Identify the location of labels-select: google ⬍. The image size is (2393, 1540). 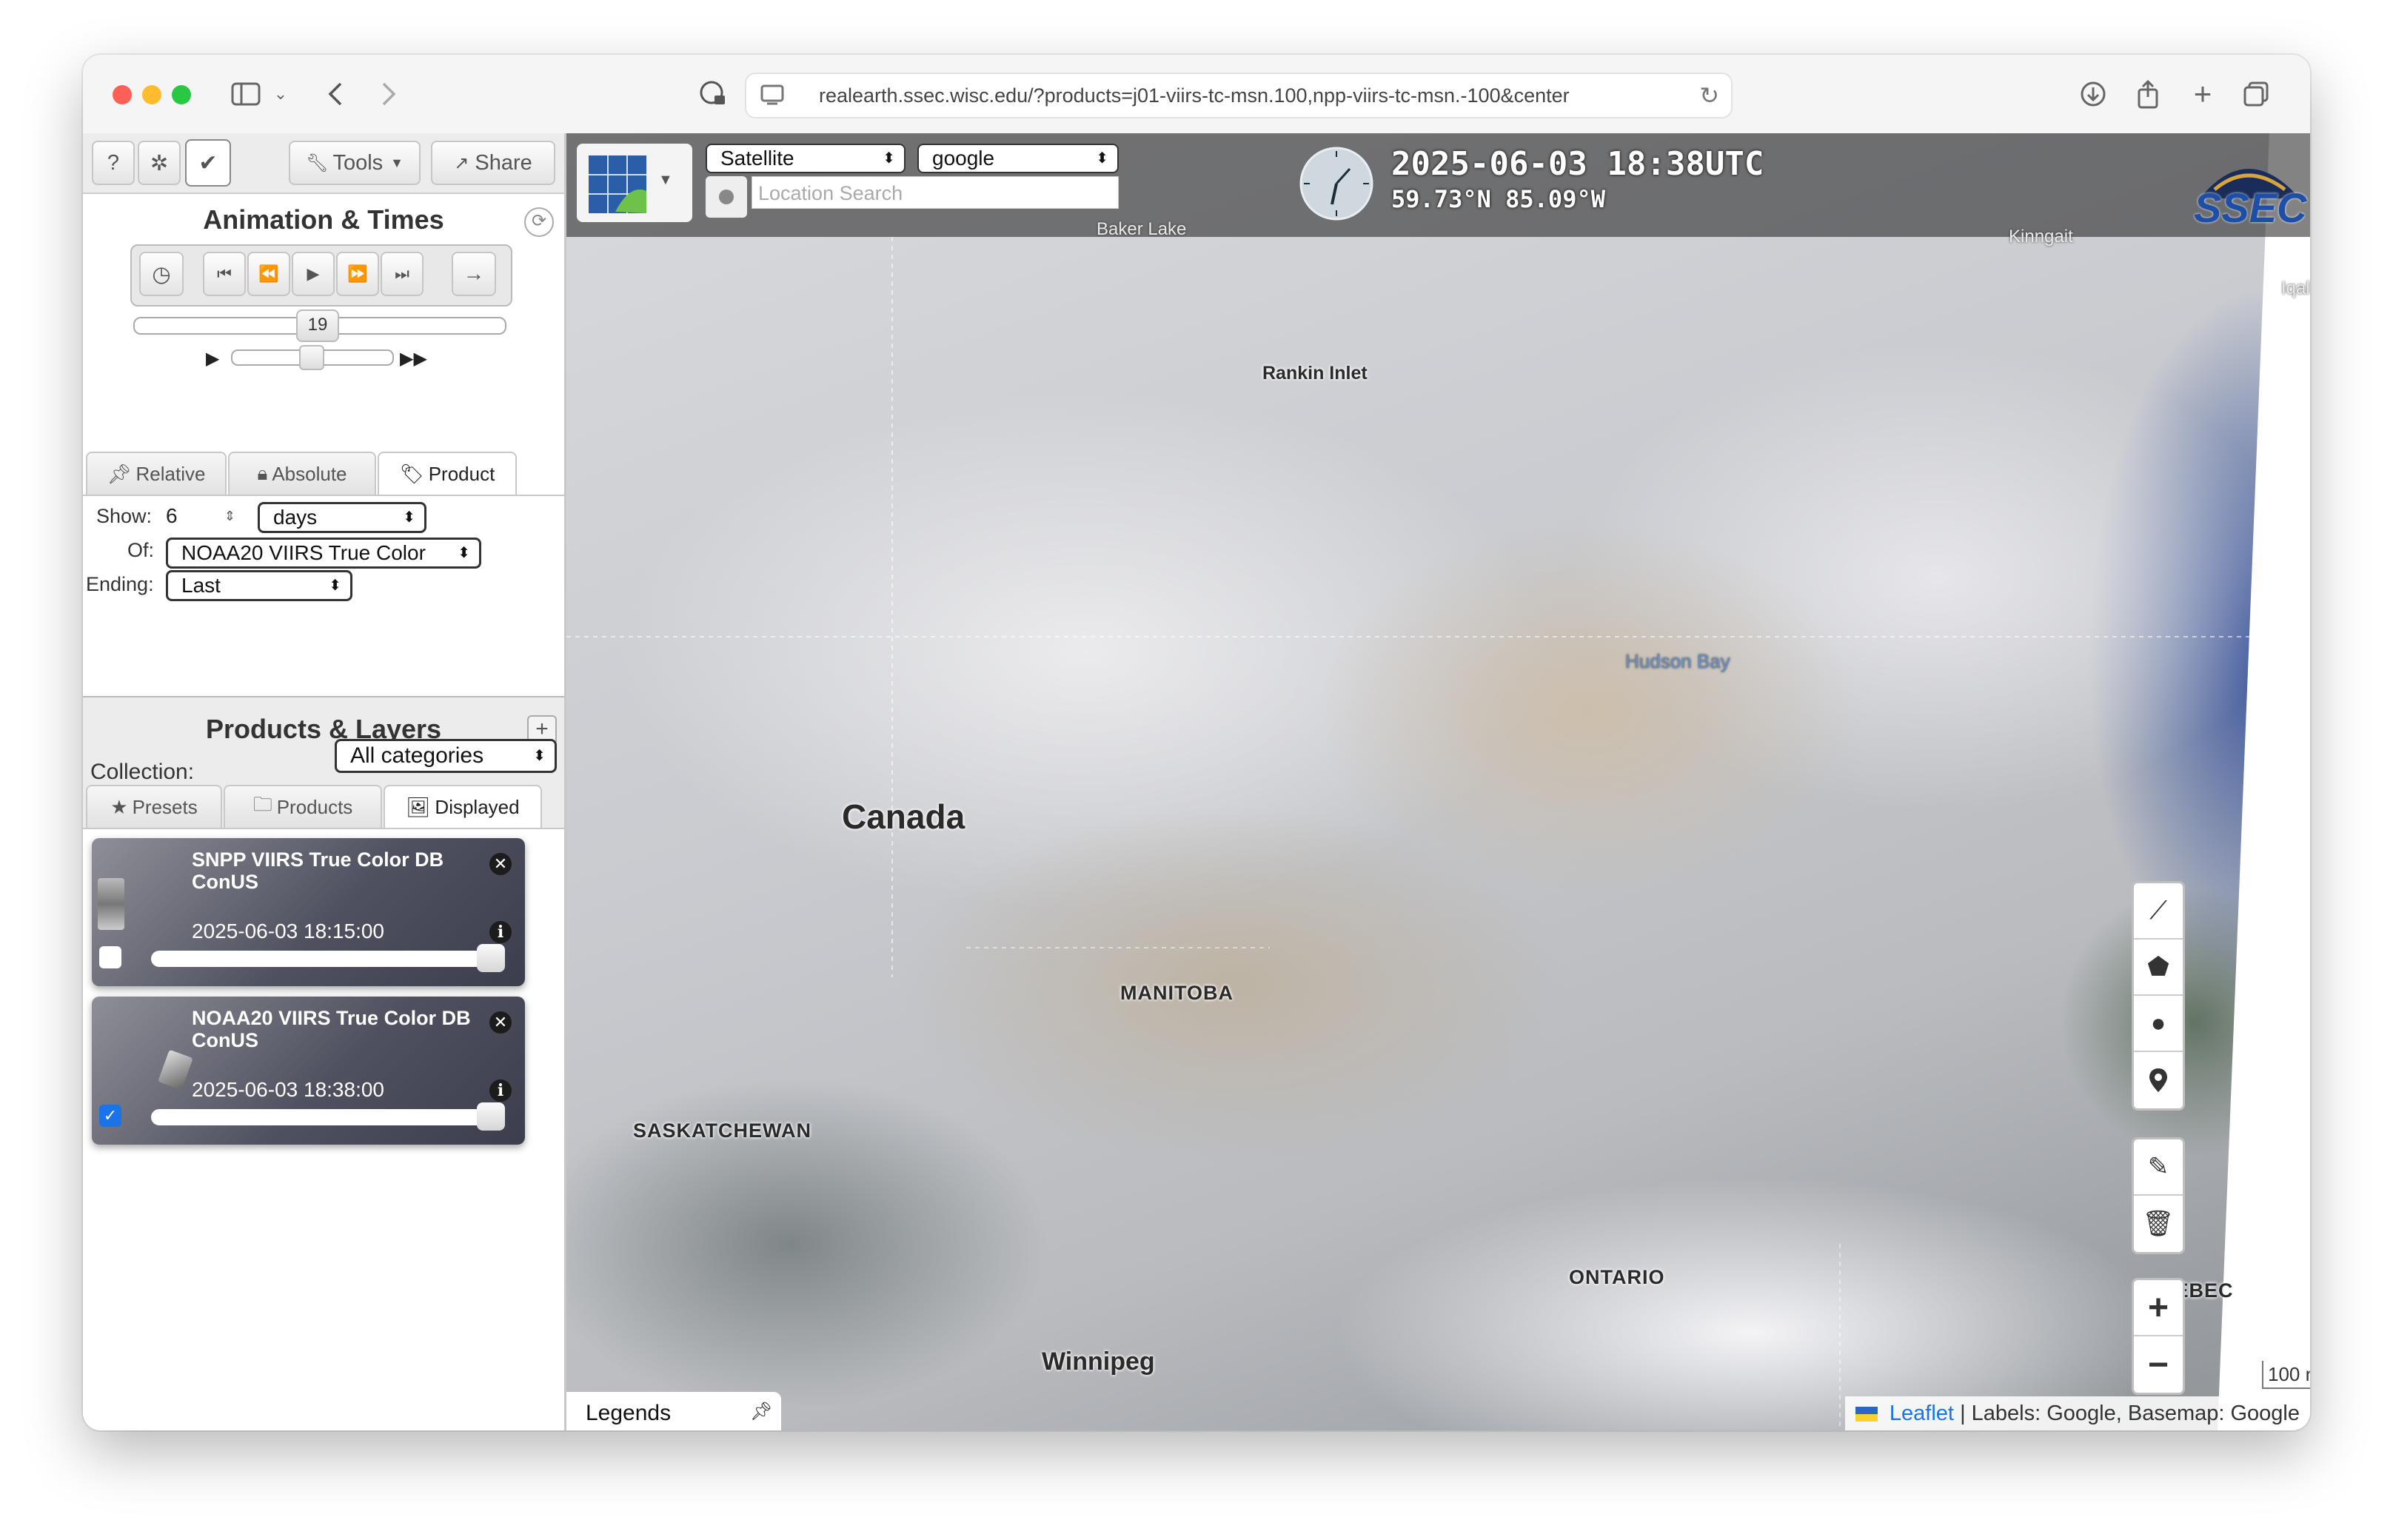
(1018, 158).